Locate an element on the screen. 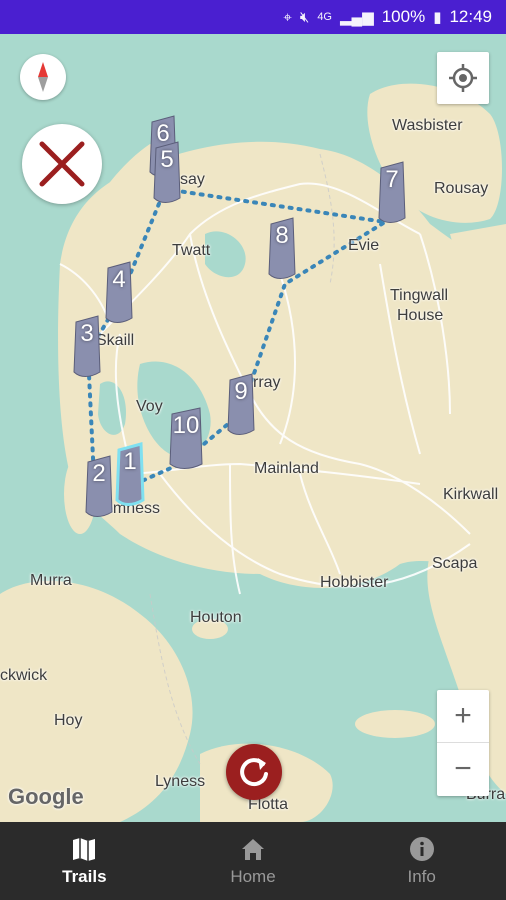 This screenshot has height=900, width=506. stone-number: 7 is located at coordinates (392, 179).